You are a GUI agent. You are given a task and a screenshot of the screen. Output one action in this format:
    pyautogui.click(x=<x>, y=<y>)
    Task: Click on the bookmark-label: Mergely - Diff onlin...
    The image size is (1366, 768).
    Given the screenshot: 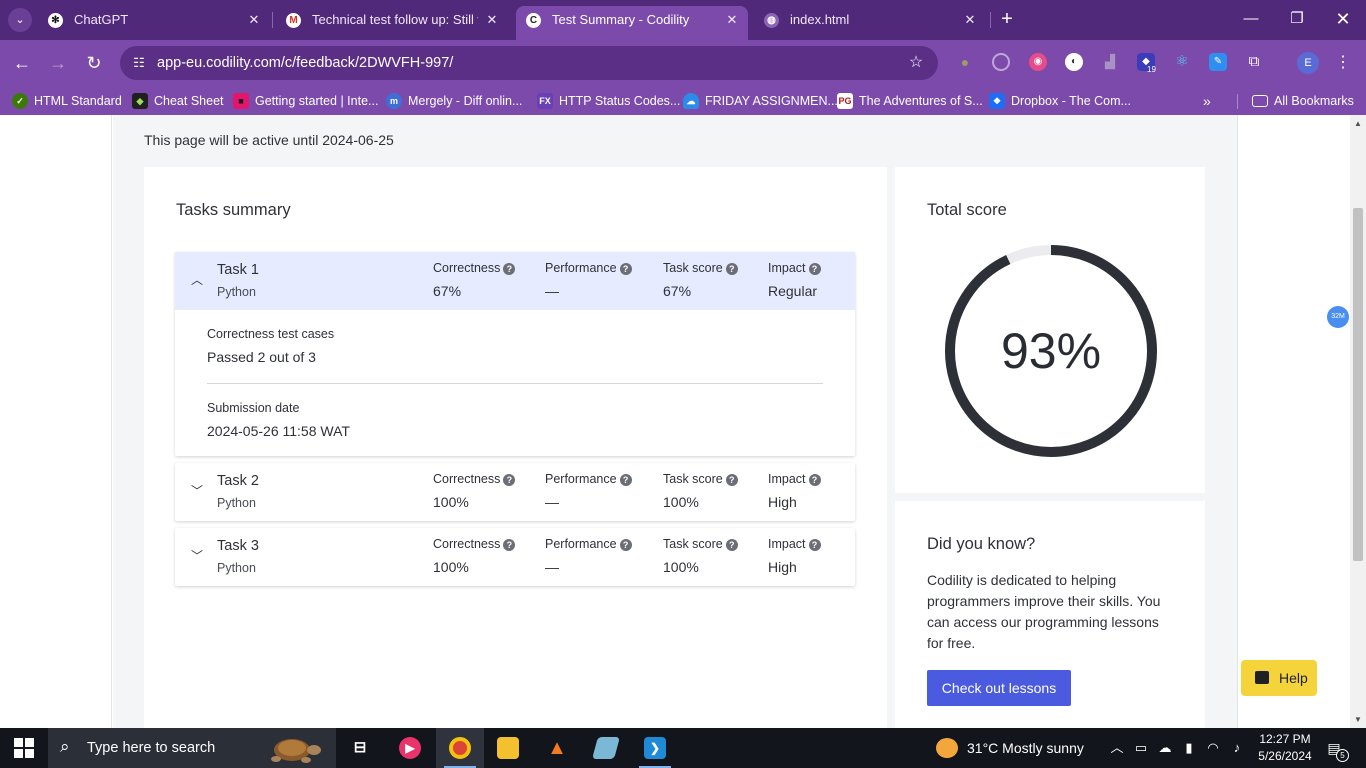 What is the action you would take?
    pyautogui.click(x=465, y=101)
    